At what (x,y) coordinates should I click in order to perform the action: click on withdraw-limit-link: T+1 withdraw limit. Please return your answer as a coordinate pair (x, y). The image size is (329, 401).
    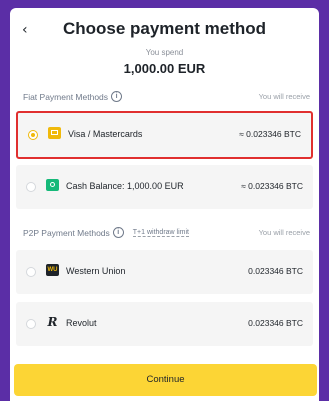
    Looking at the image, I should click on (160, 233).